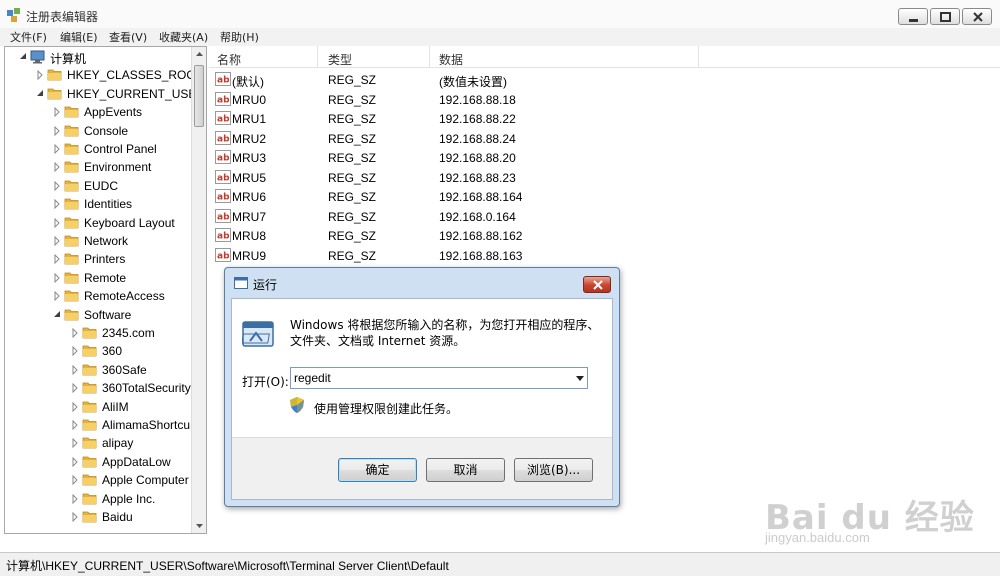  What do you see at coordinates (377, 470) in the screenshot?
I see `ok-button: 确定` at bounding box center [377, 470].